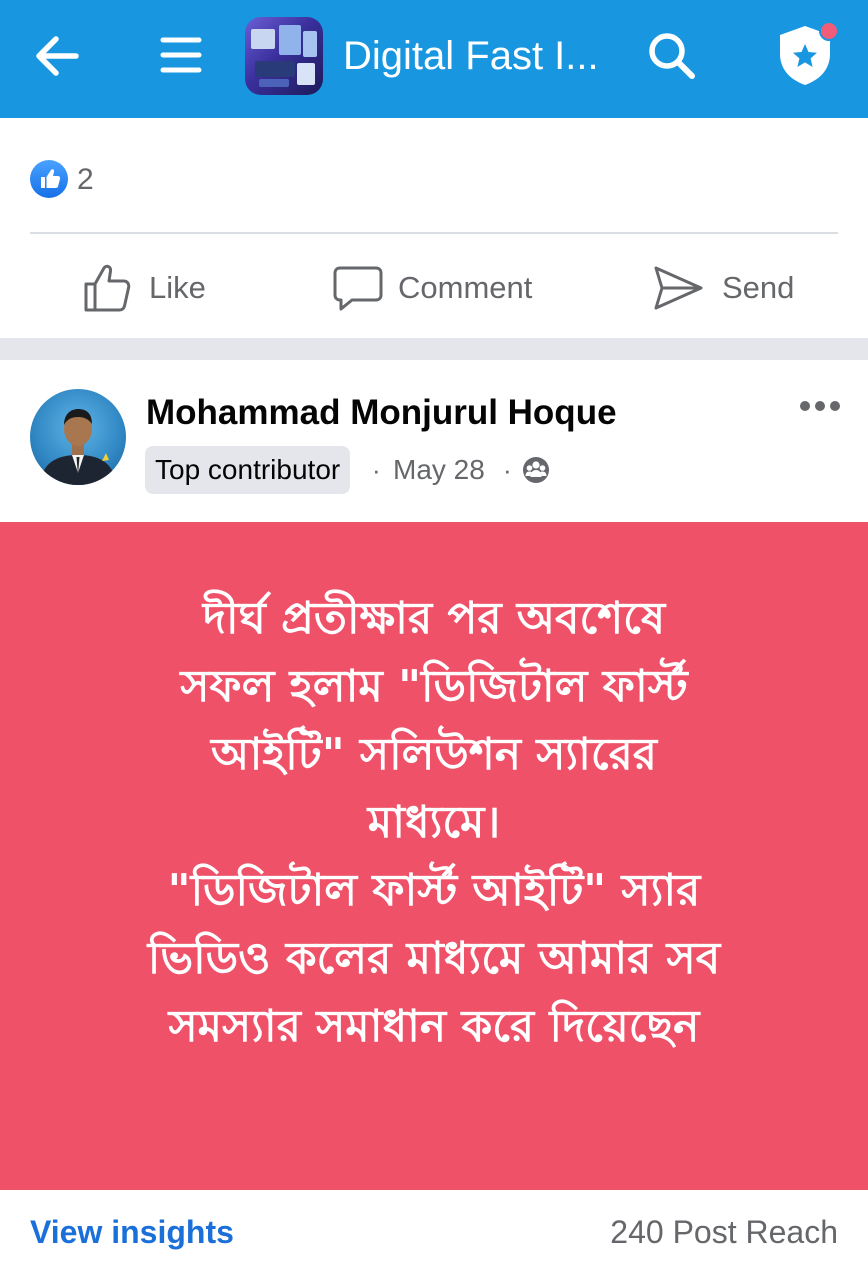  Describe the element at coordinates (434, 686) in the screenshot. I see `post-text-line: সফল হলাম "ডিজিটাল ফার্স্ট` at that location.